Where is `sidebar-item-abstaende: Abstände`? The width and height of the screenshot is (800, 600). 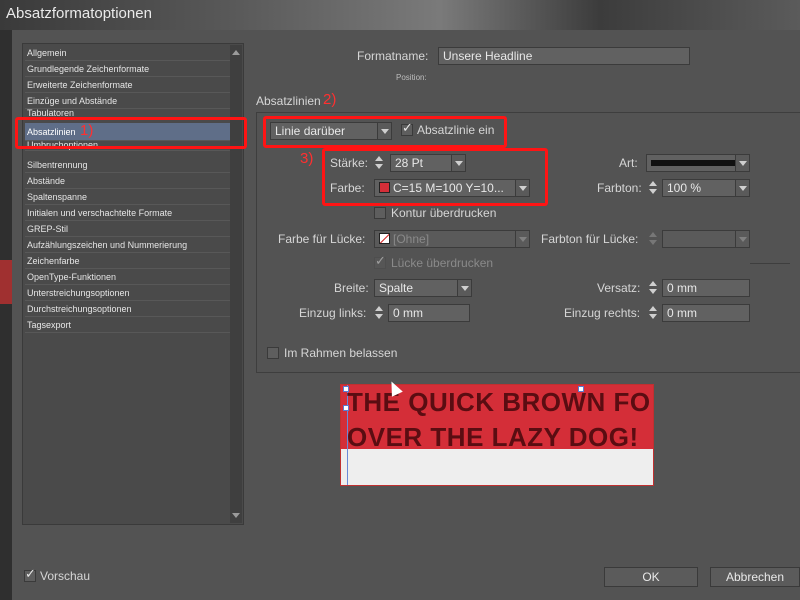 sidebar-item-abstaende: Abstände is located at coordinates (128, 181).